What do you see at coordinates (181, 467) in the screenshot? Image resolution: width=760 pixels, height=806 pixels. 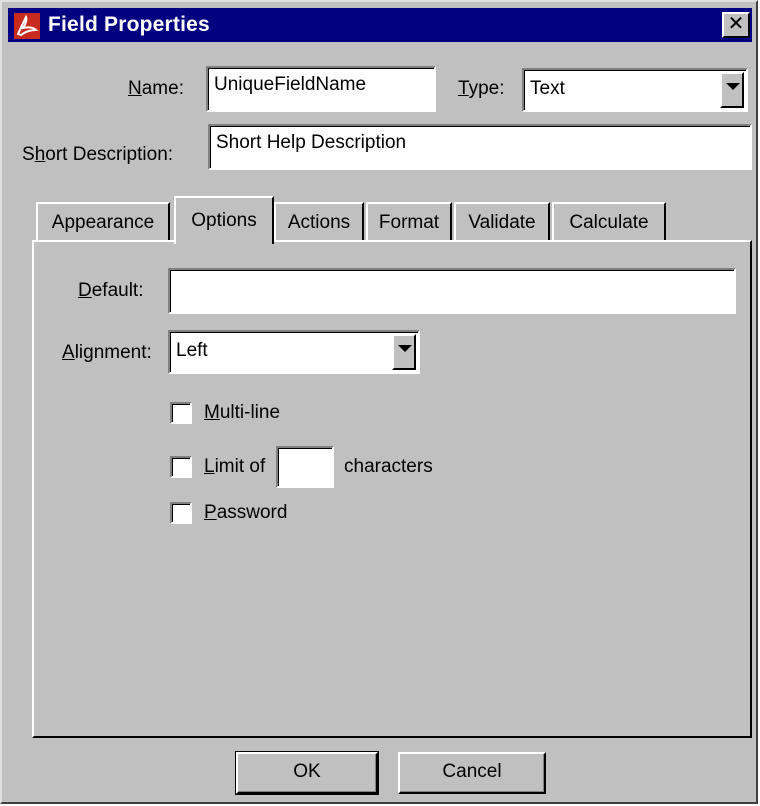 I see `limit-checkbox` at bounding box center [181, 467].